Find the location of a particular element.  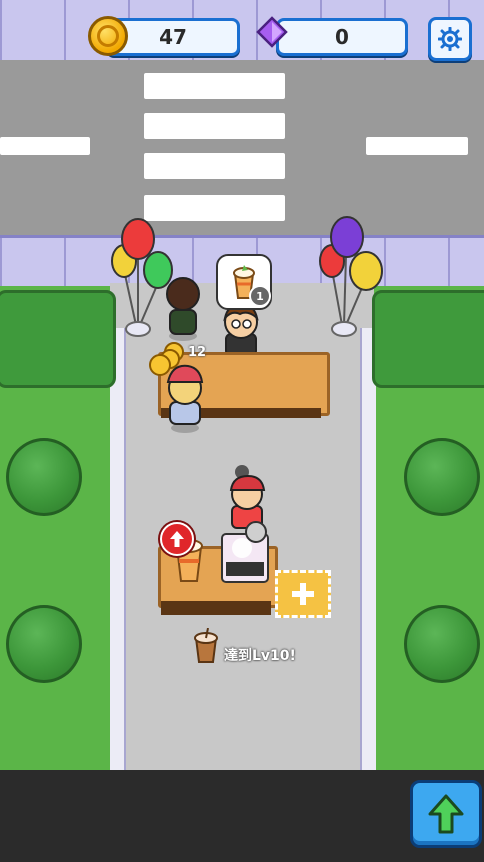

coin-icon is located at coordinates (108, 36).